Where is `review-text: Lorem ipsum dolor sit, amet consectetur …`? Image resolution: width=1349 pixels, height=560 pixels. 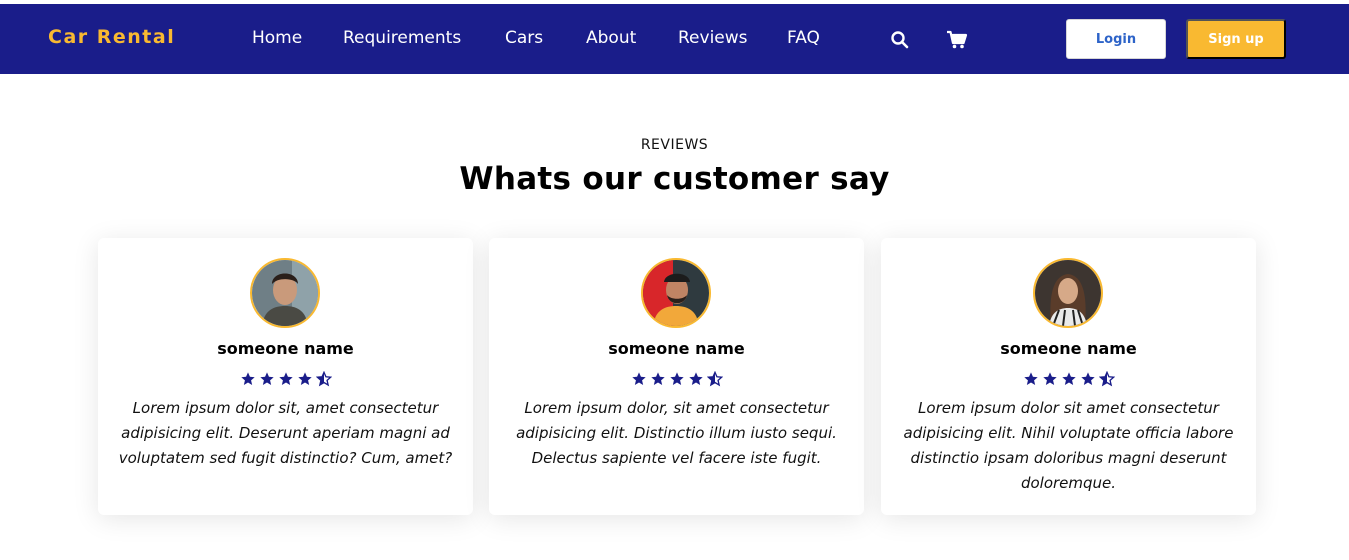 review-text: Lorem ipsum dolor sit, amet consectetur … is located at coordinates (285, 433).